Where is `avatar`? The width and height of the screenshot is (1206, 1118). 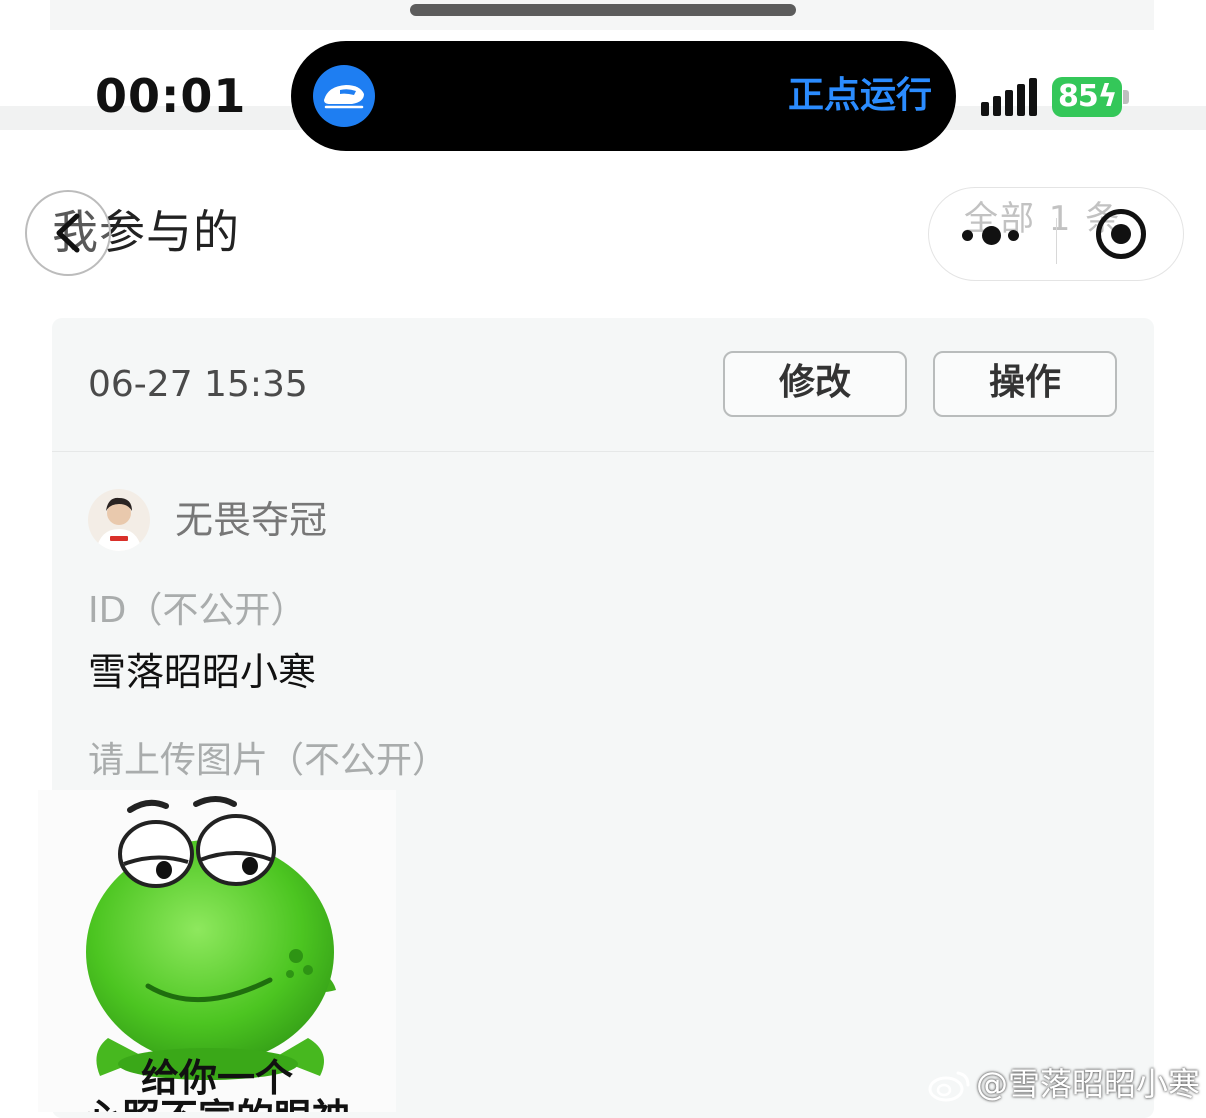 avatar is located at coordinates (119, 520).